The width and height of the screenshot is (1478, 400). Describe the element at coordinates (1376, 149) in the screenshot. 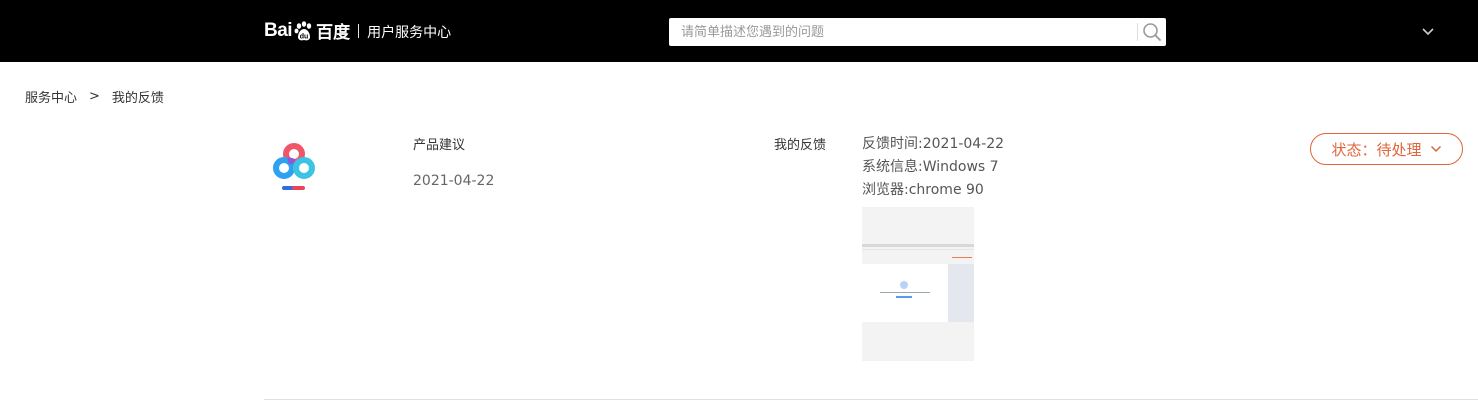

I see `status-label: 状态：待处理` at that location.